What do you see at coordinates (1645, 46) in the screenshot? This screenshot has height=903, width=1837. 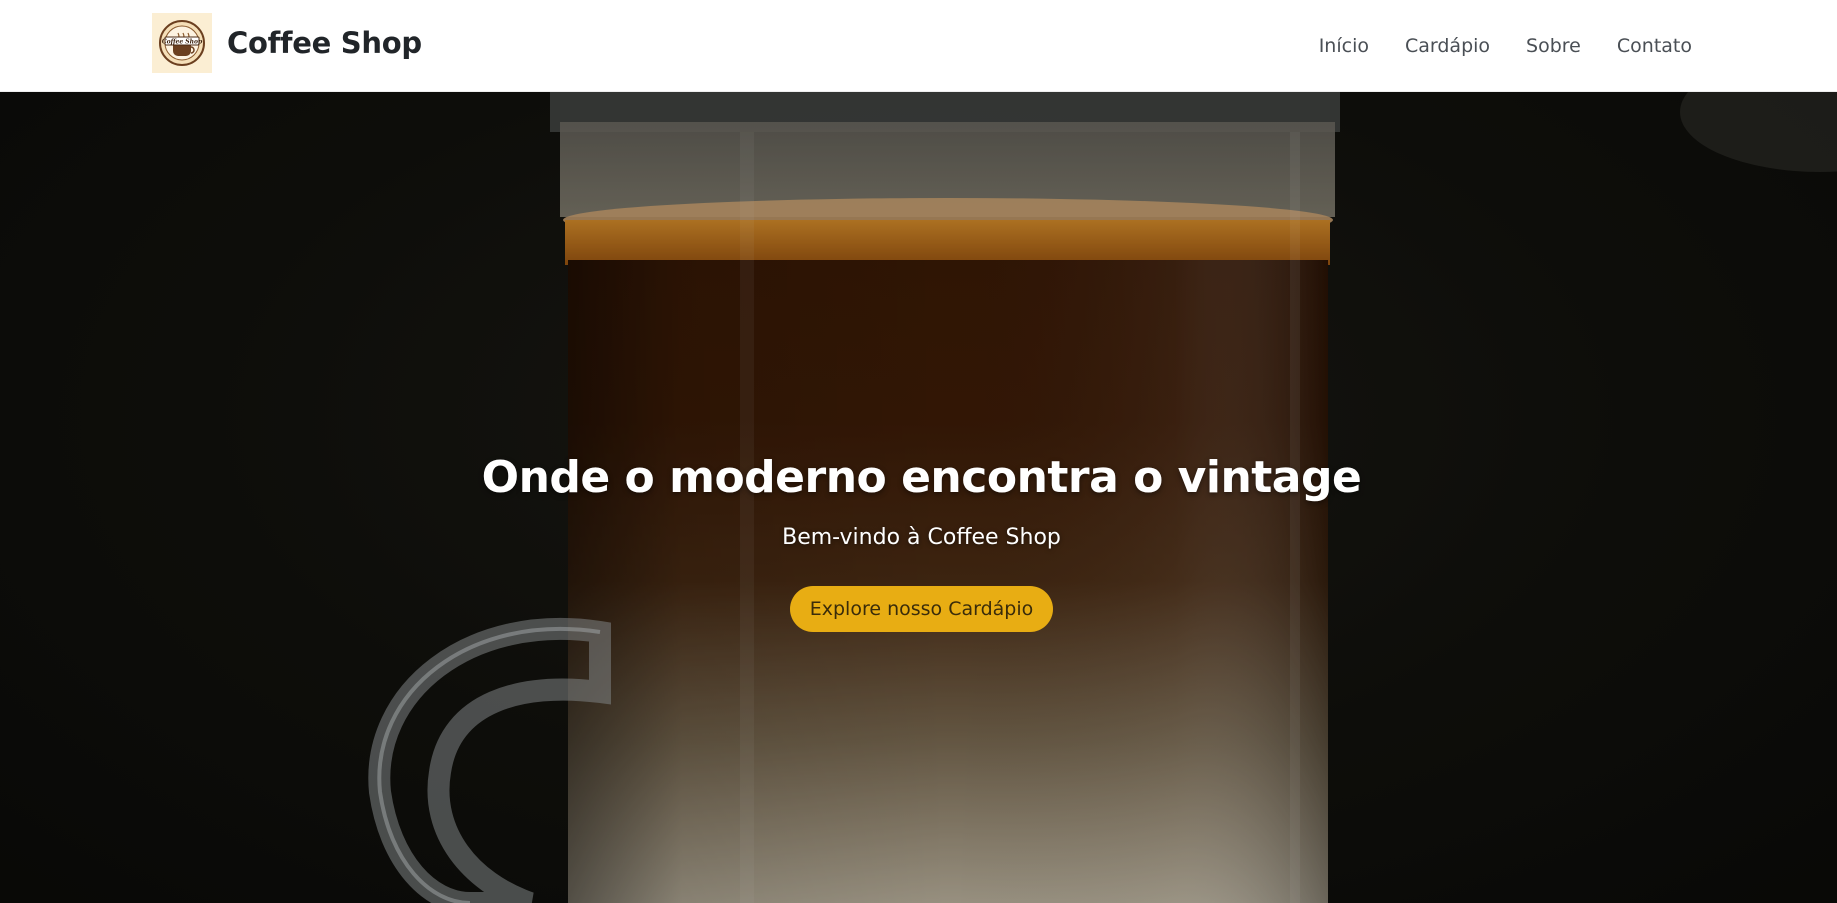 I see `nav-item-contato: Contato` at bounding box center [1645, 46].